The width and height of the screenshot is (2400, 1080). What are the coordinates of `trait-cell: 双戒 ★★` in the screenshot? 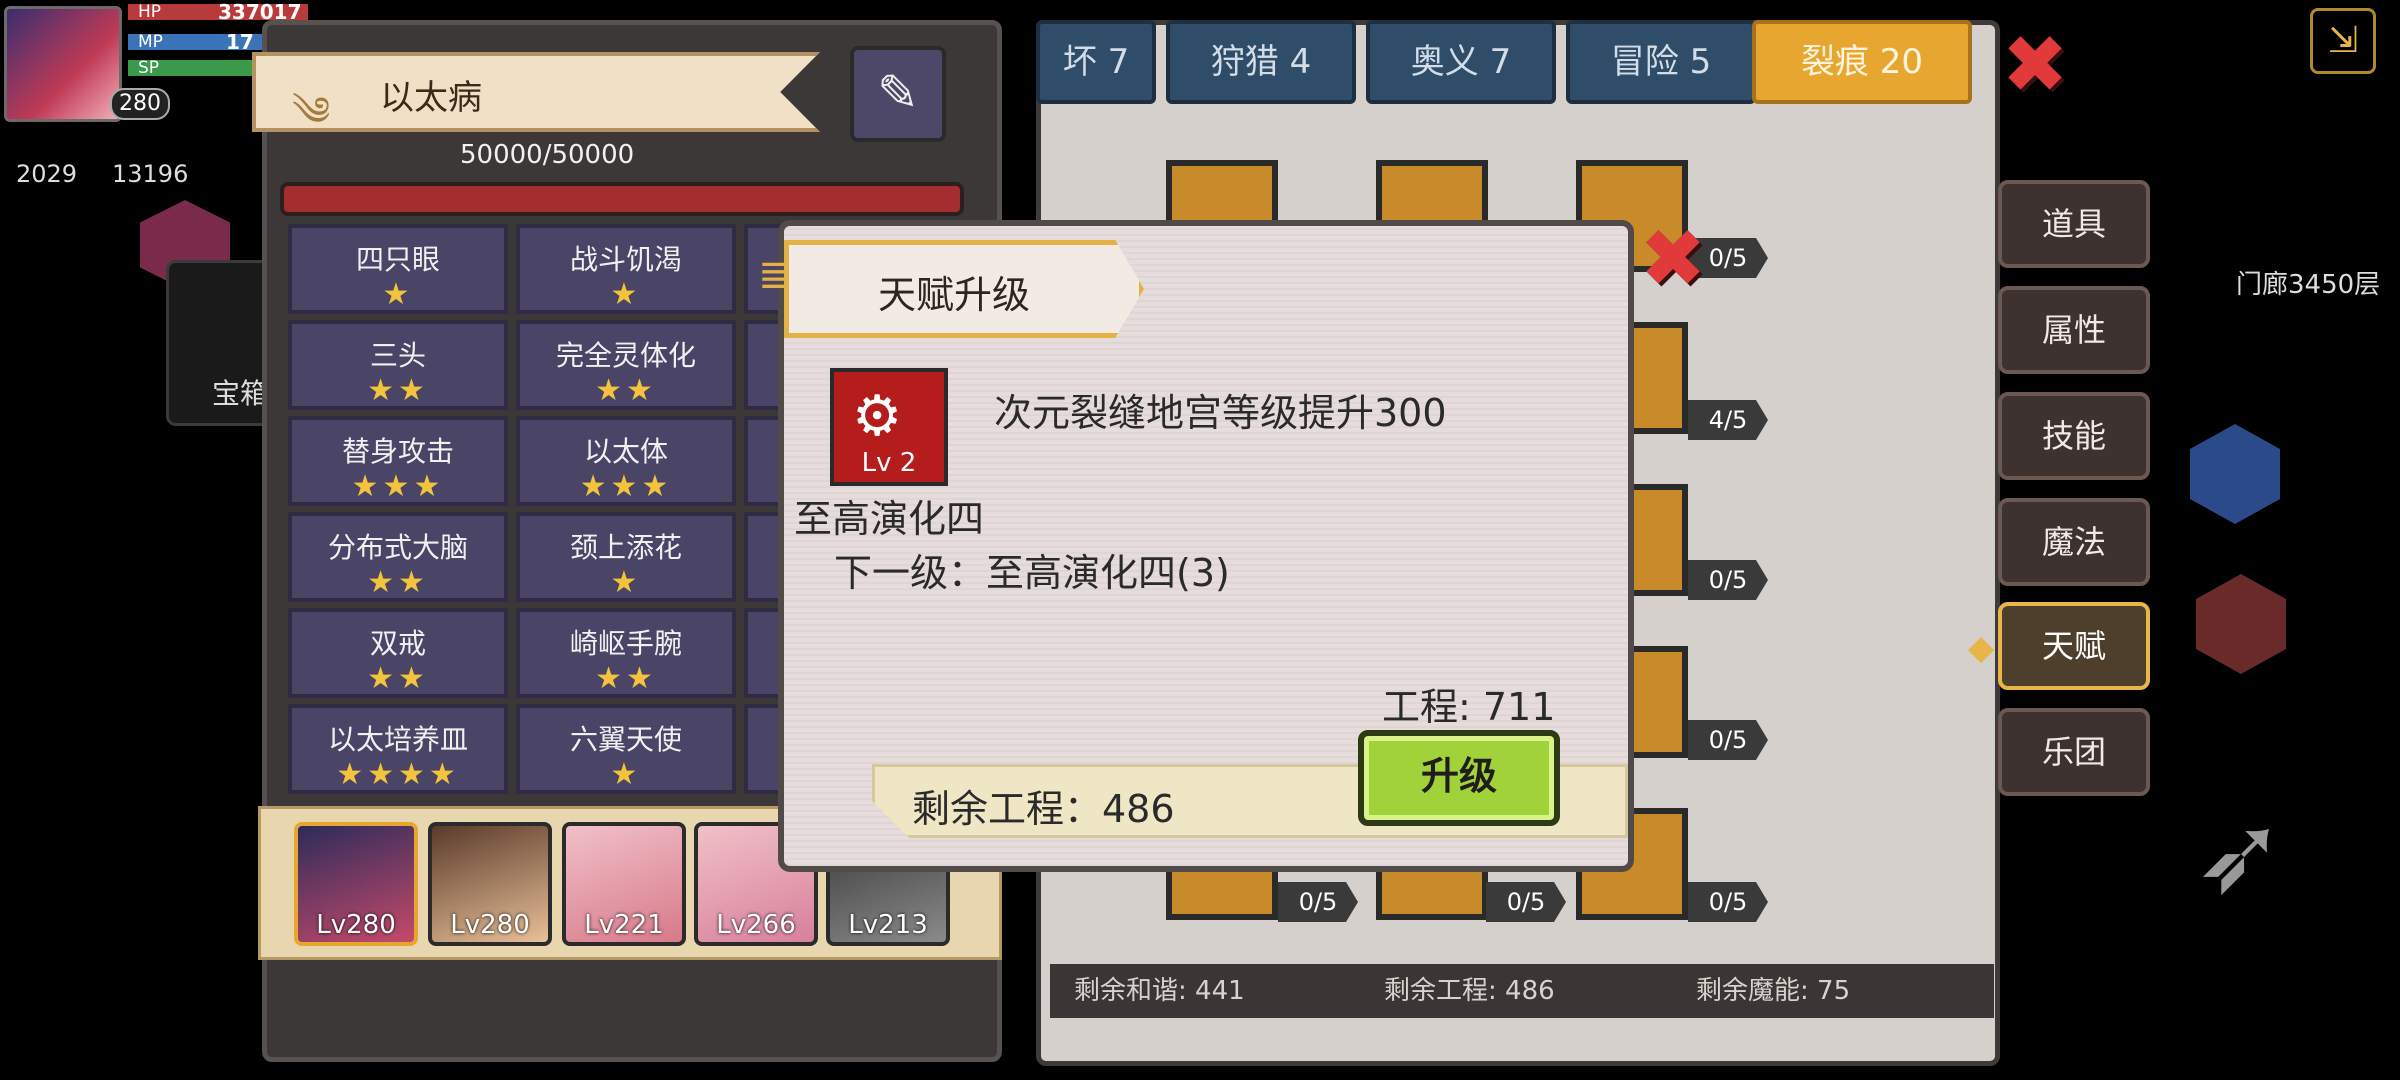 It's located at (398, 653).